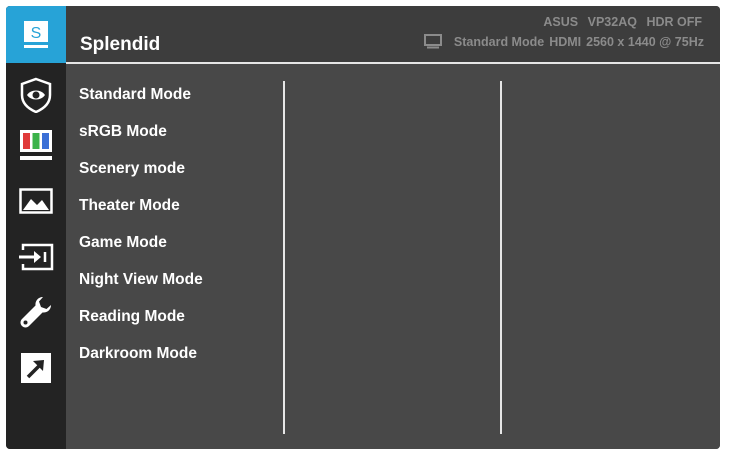 Image resolution: width=732 pixels, height=462 pixels. Describe the element at coordinates (141, 252) in the screenshot. I see `menu-item-game-mode: Game Mode` at that location.